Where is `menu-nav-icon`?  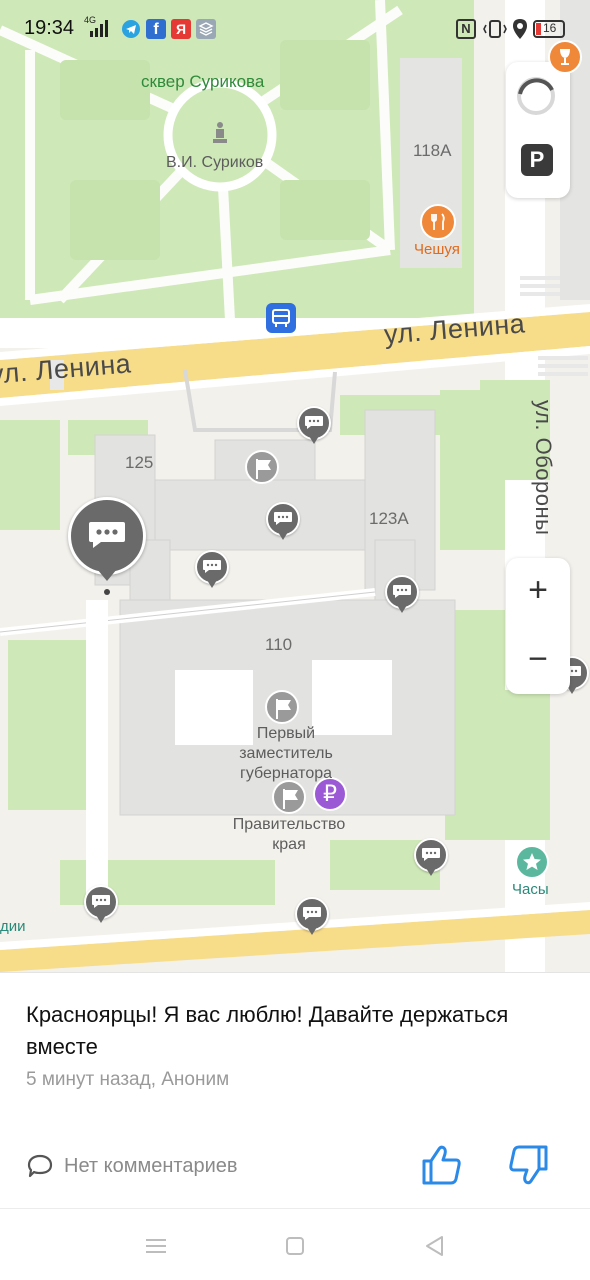
menu-nav-icon is located at coordinates (156, 1246).